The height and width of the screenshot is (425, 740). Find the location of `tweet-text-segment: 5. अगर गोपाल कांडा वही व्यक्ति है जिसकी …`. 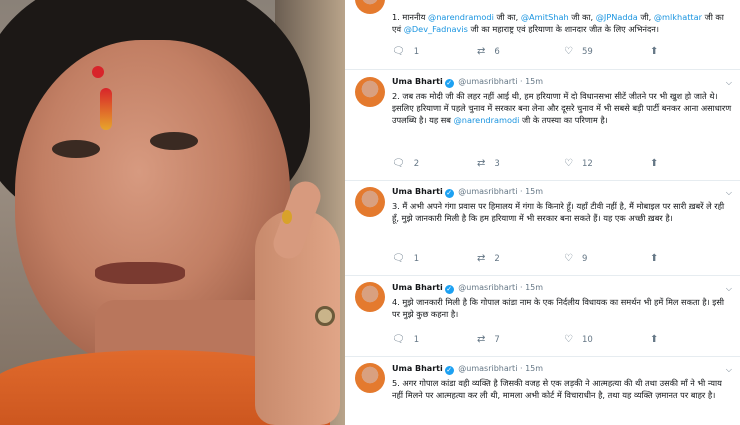

tweet-text-segment: 5. अगर गोपाल कांडा वही व्यक्ति है जिसकी … is located at coordinates (557, 389).